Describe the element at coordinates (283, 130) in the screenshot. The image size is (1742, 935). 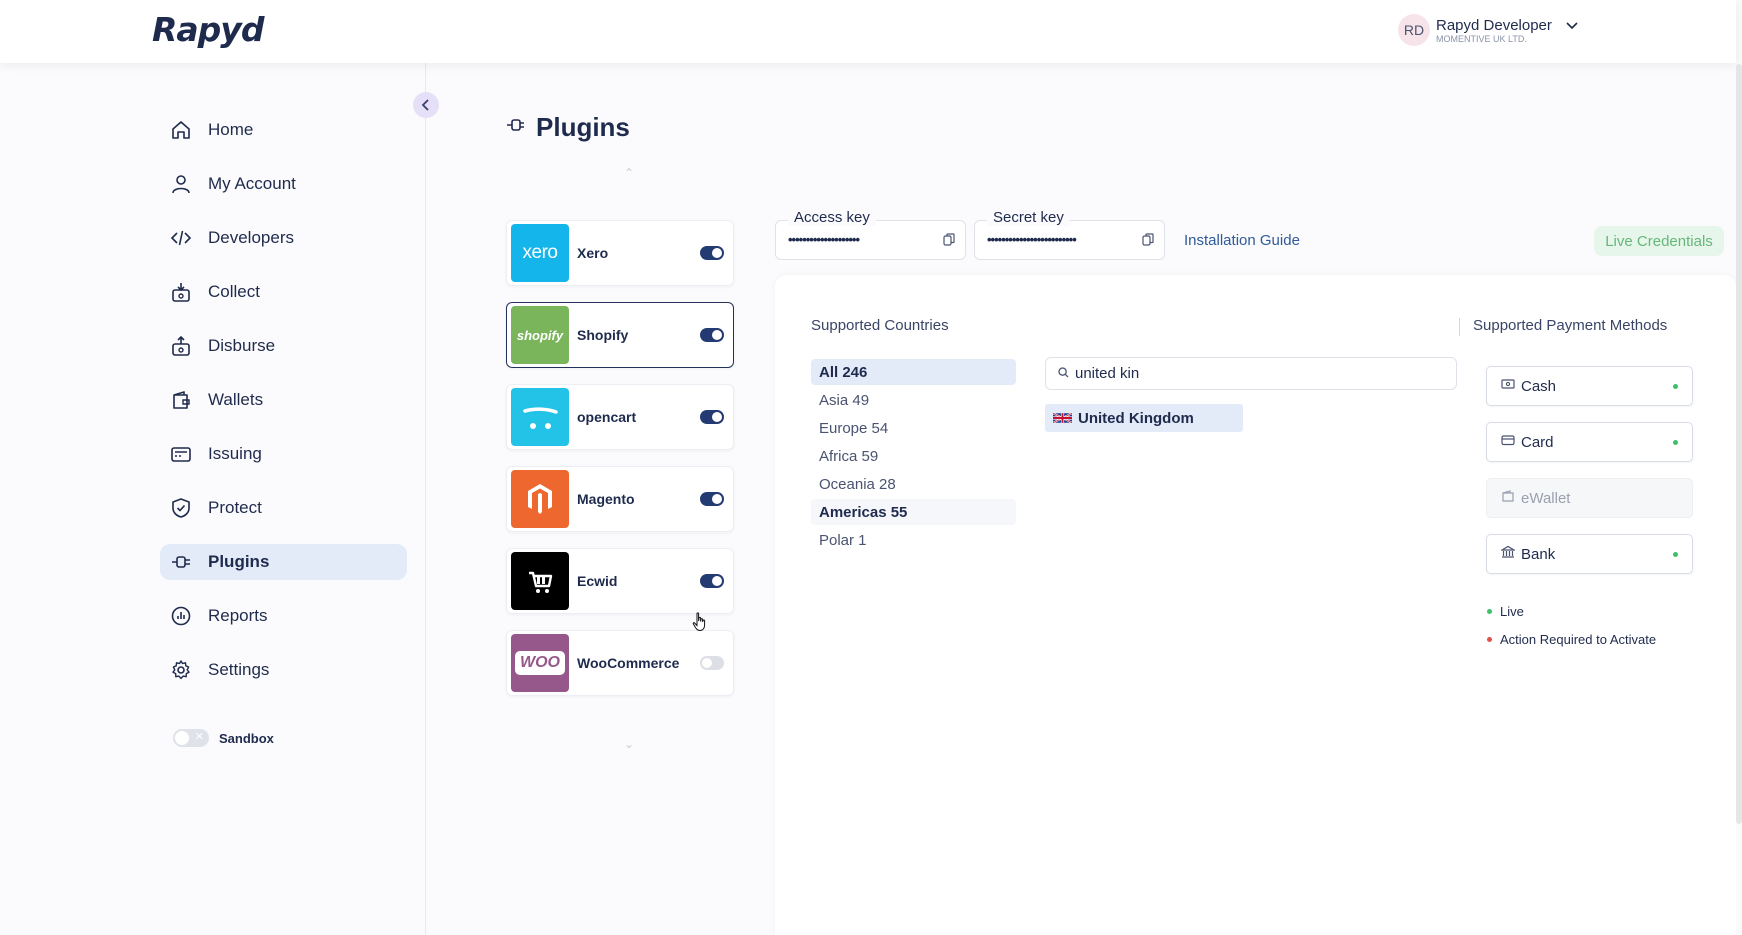
I see `sidebar-item-home: Home` at that location.